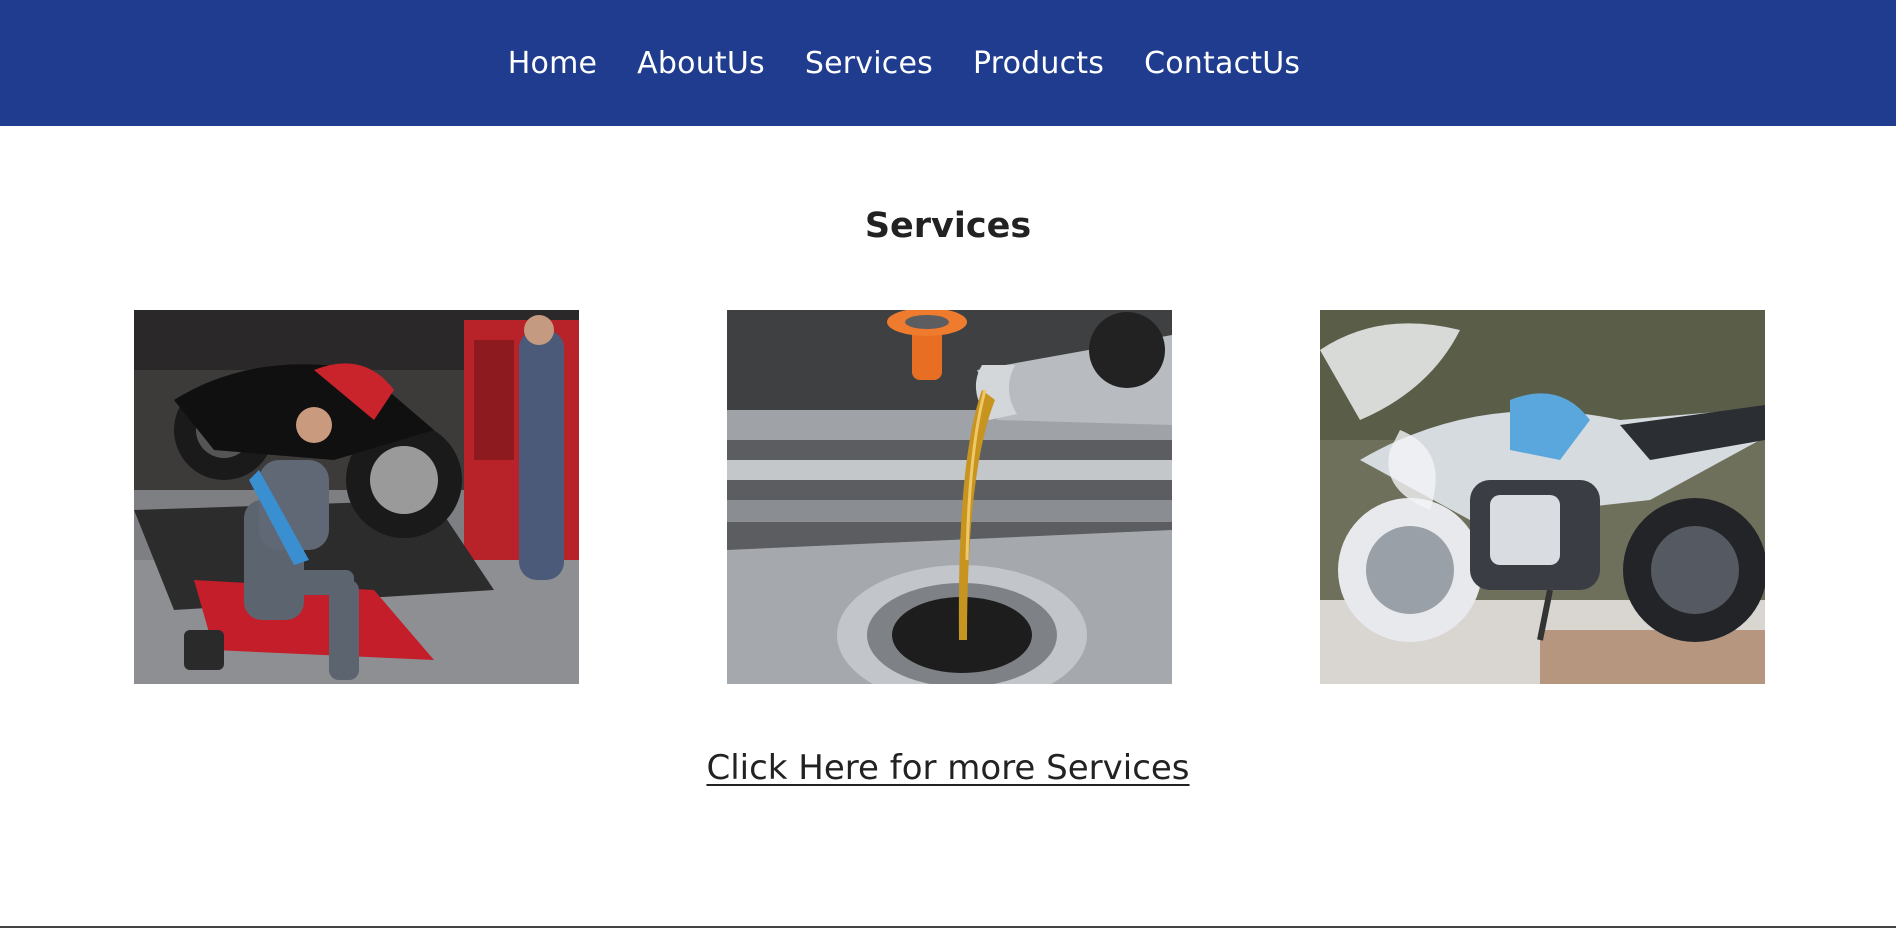  I want to click on more-services-link: Click Here for more Services, so click(947, 768).